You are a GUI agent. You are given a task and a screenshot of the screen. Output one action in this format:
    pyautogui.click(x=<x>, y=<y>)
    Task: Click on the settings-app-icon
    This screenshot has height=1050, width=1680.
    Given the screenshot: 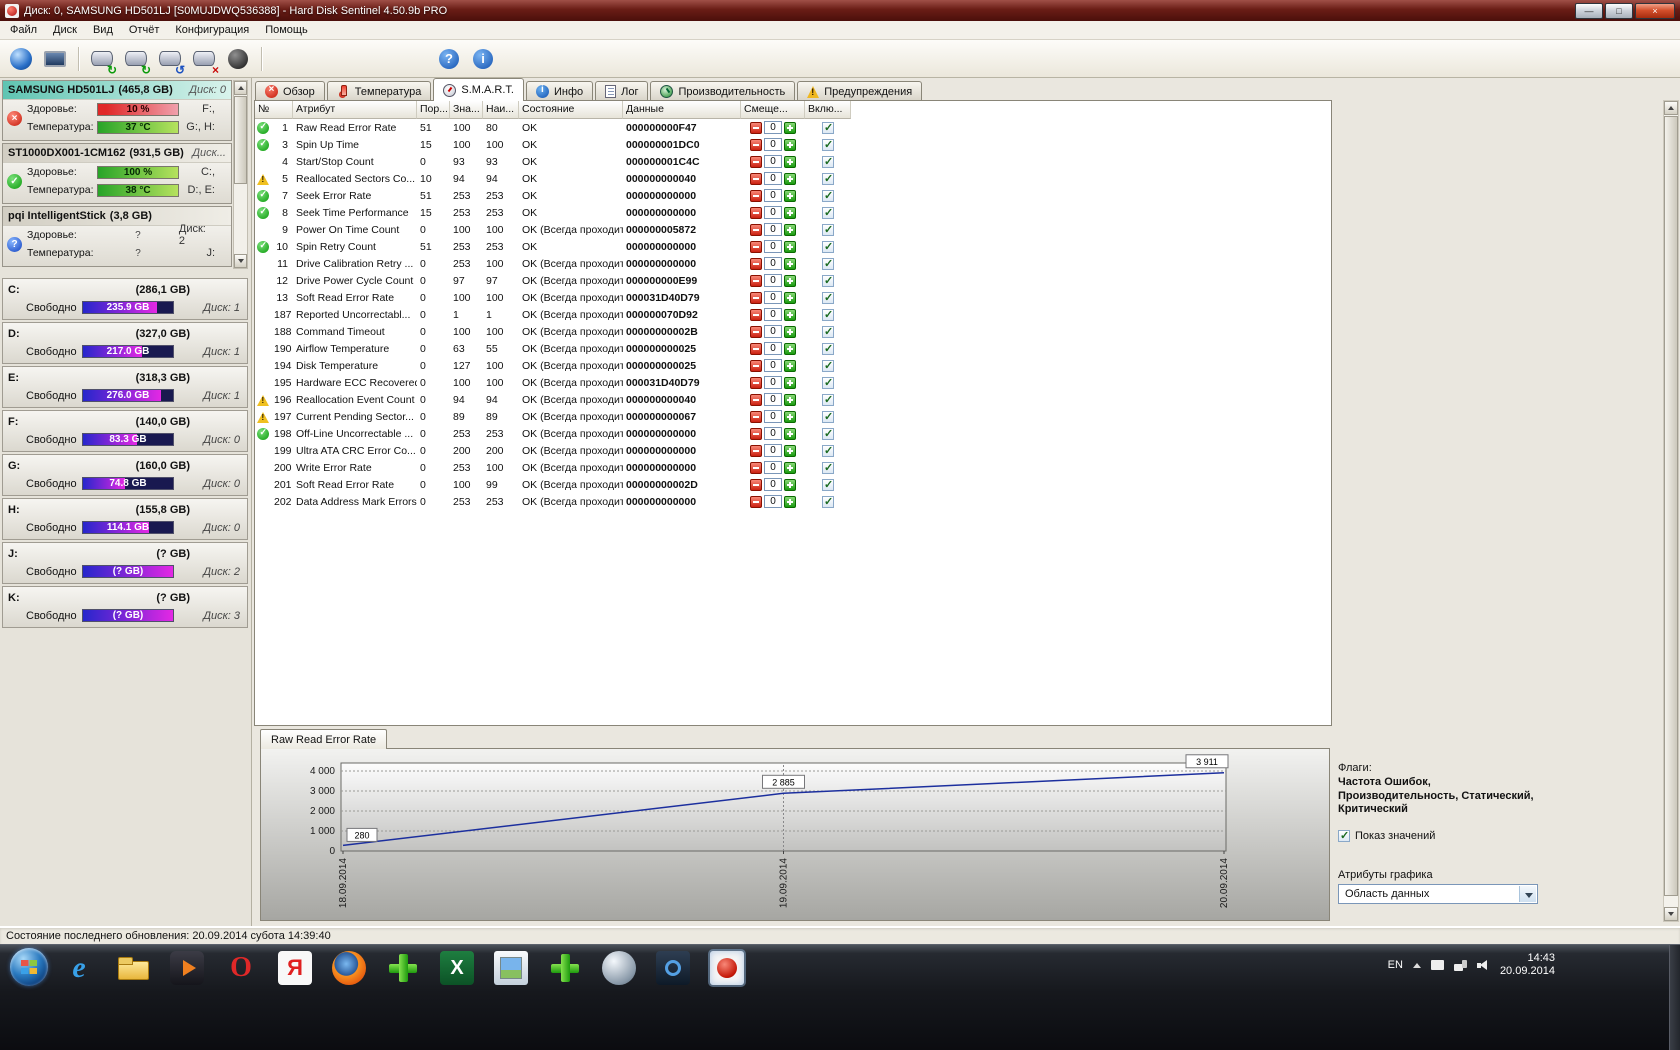 What is the action you would take?
    pyautogui.click(x=673, y=968)
    